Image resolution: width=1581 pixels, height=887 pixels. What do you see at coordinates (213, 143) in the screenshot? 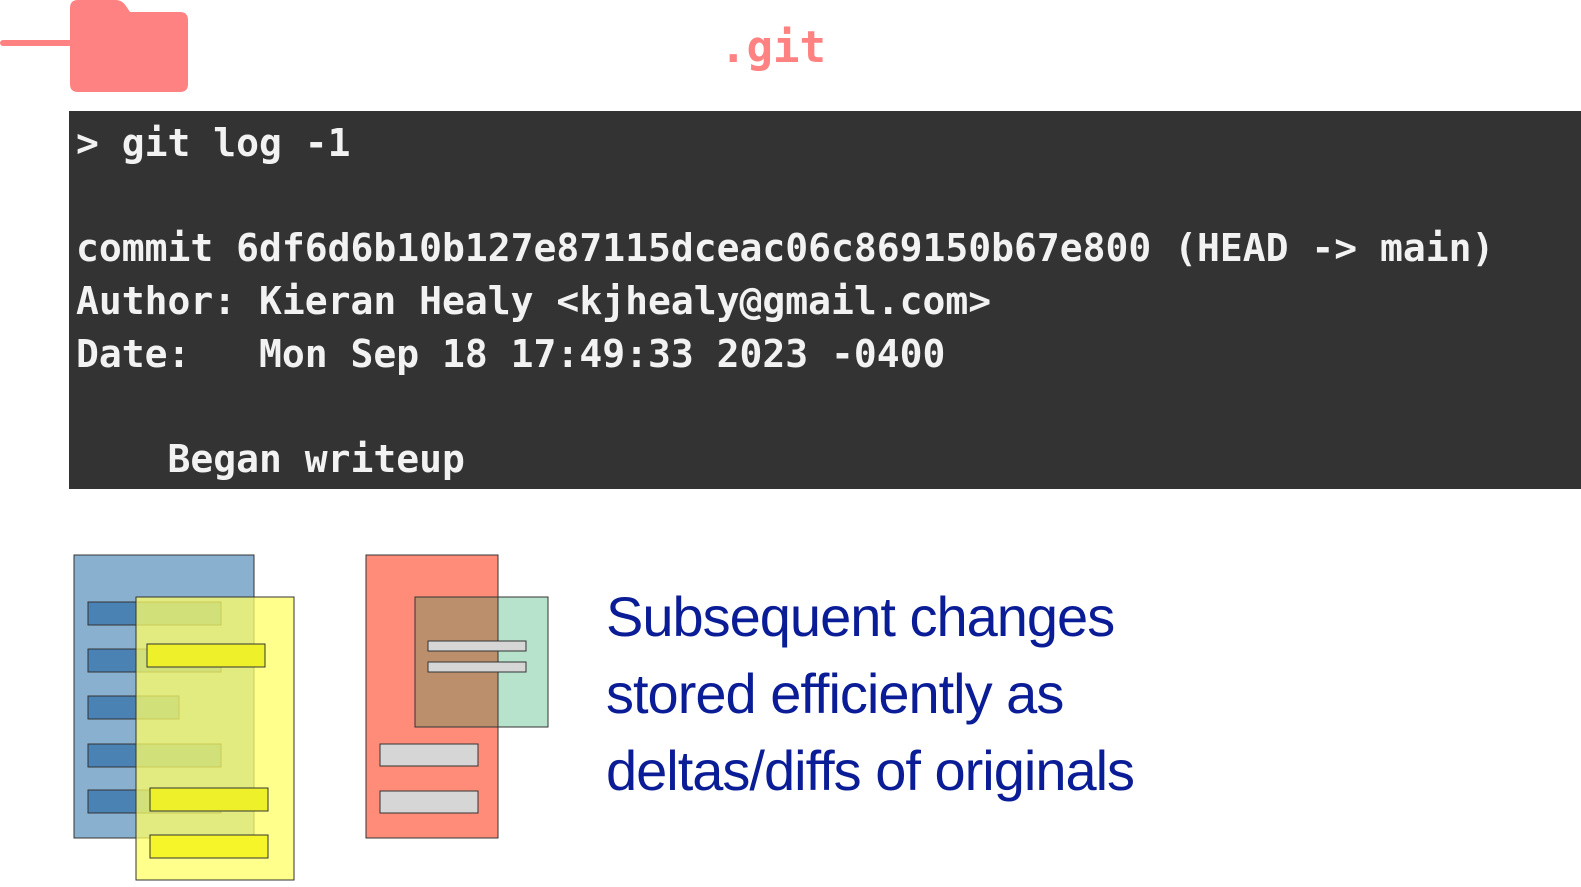
I see `terminal-prompt: > git log -1` at bounding box center [213, 143].